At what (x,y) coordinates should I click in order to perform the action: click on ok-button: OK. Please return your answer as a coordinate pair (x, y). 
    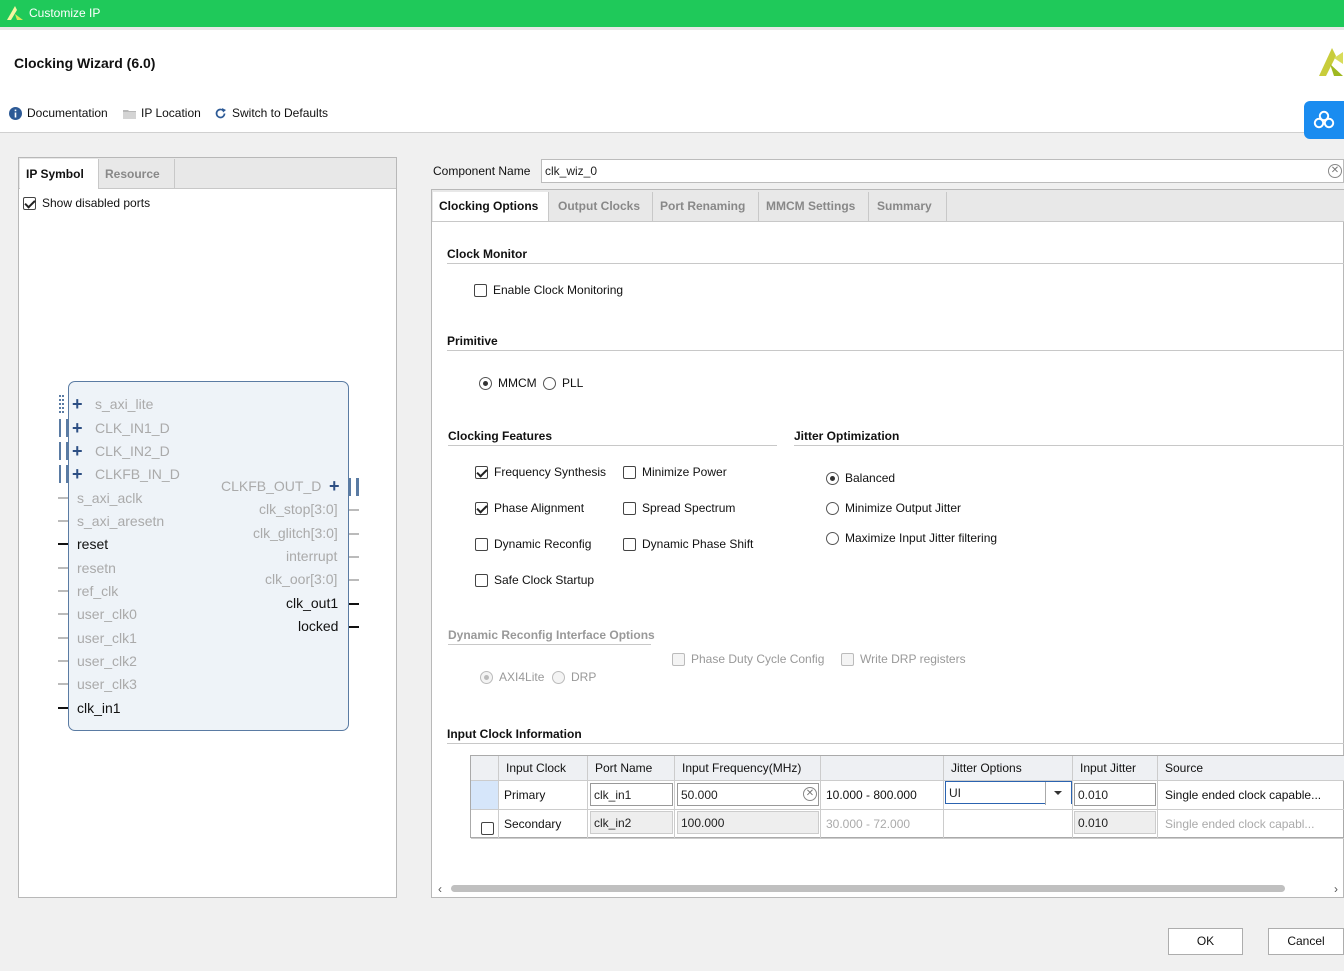
    Looking at the image, I should click on (1205, 941).